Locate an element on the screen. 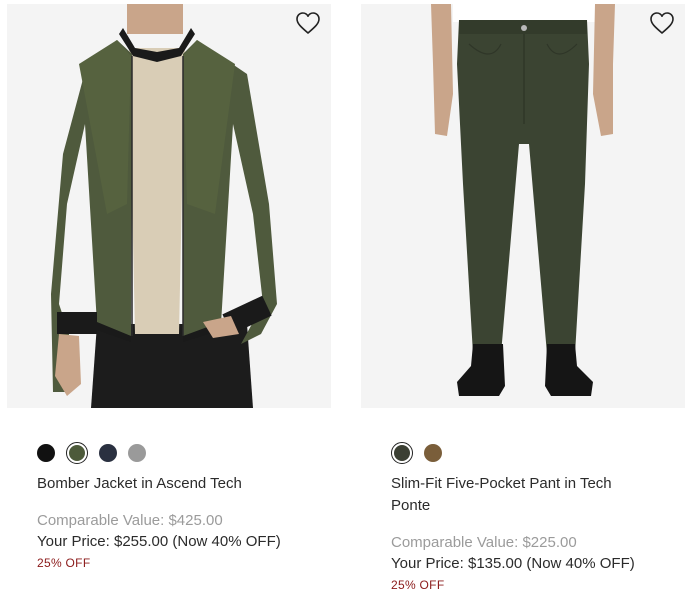 The width and height of the screenshot is (687, 592). comparable-value: Comparable Value: $425.00 is located at coordinates (130, 520).